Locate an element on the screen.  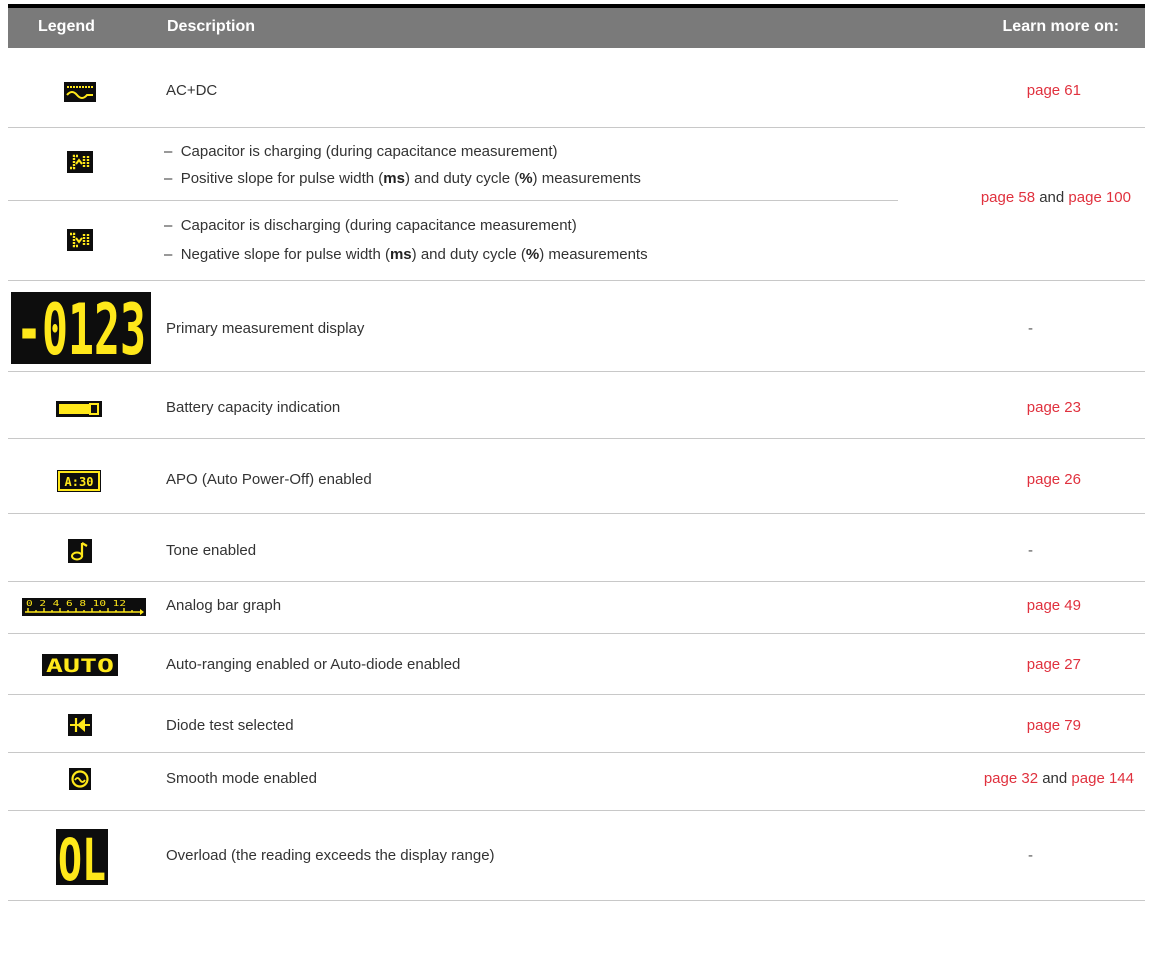
positive-slope-icon is located at coordinates (80, 162).